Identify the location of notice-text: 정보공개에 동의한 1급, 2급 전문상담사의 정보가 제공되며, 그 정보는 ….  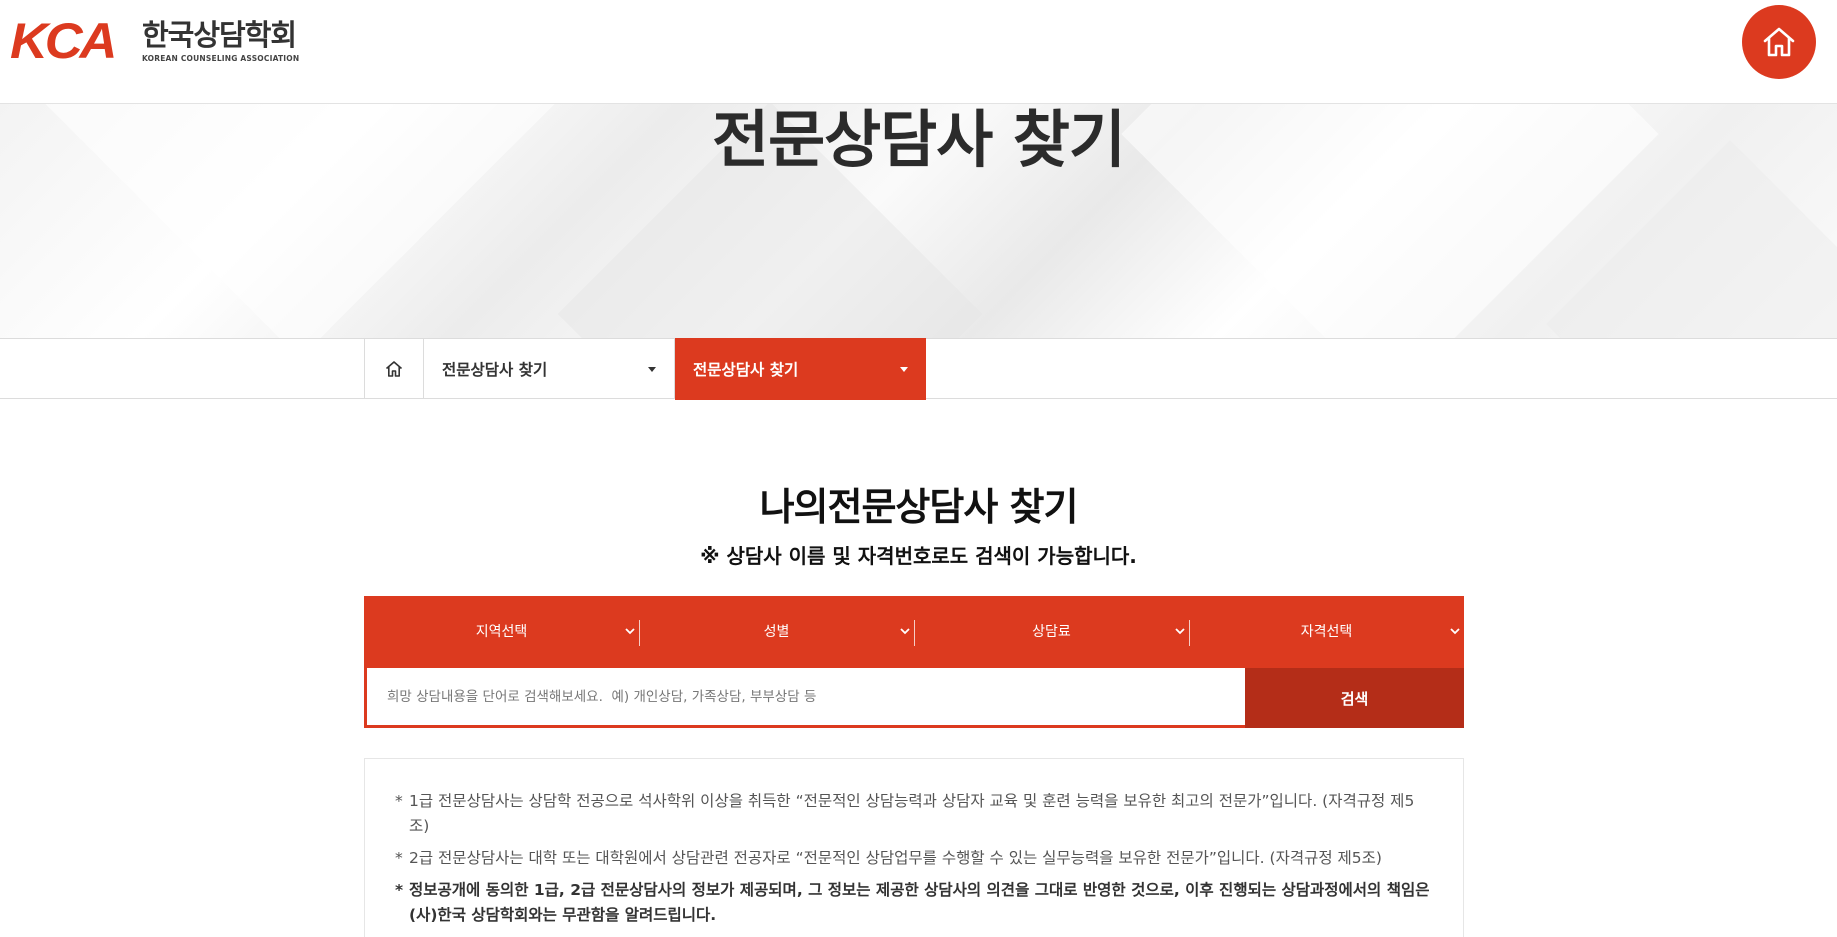
(919, 902).